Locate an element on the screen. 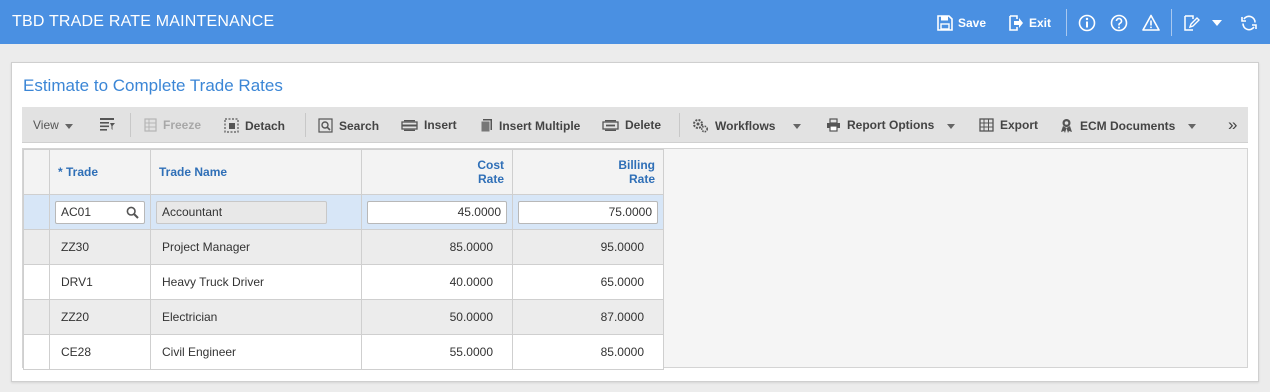 This screenshot has height=392, width=1270. ecm-documents-button: ECM Documents is located at coordinates (1117, 125).